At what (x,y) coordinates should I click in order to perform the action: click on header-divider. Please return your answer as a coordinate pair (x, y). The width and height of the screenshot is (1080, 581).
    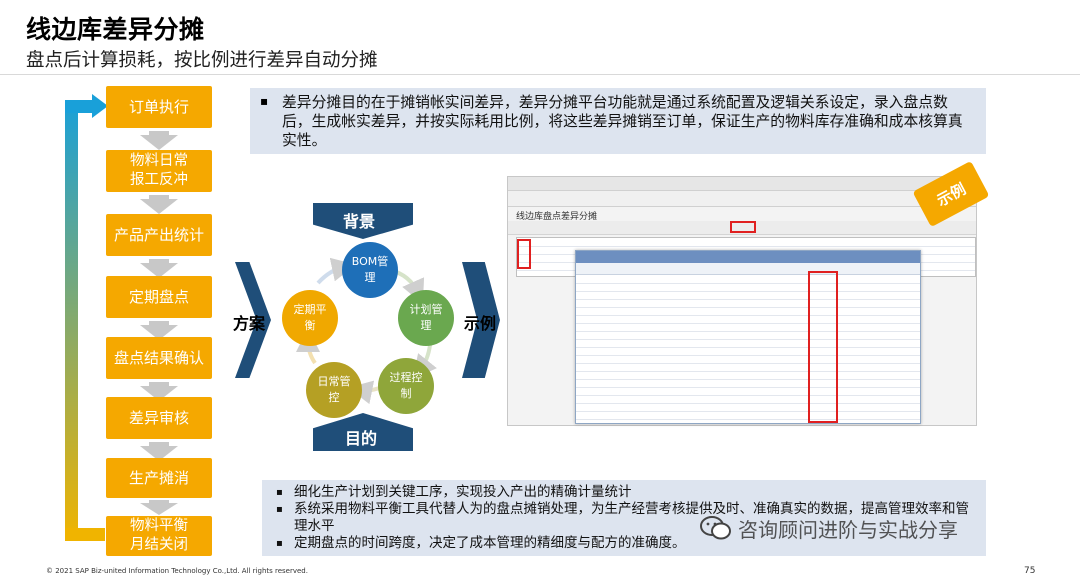
    Looking at the image, I should click on (540, 74).